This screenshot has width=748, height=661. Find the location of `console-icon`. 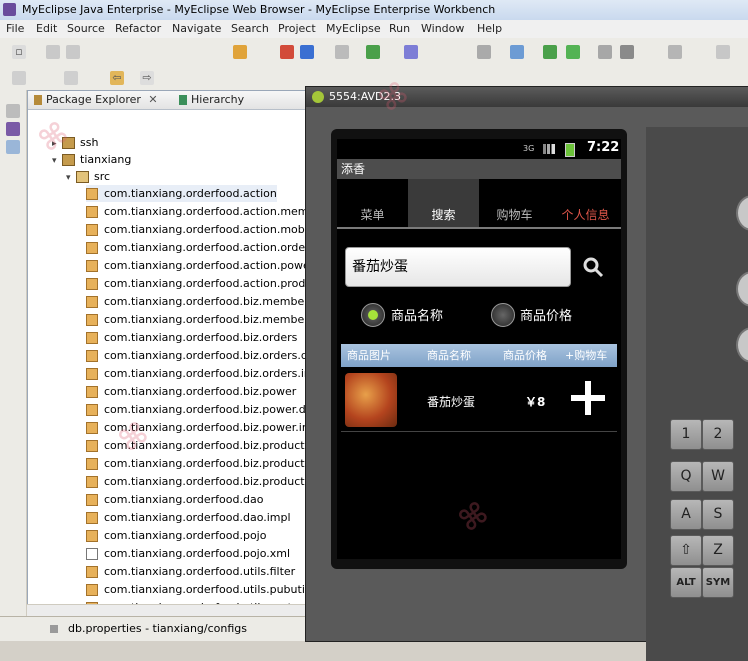

console-icon is located at coordinates (605, 52).